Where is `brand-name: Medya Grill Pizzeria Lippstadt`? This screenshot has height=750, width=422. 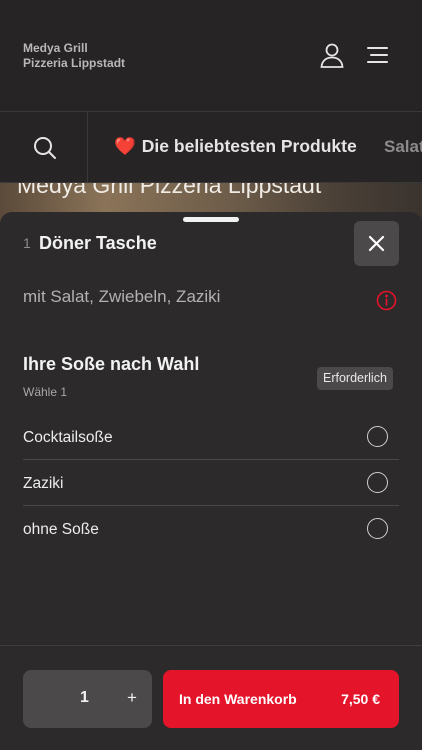
brand-name: Medya Grill Pizzeria Lippstadt is located at coordinates (74, 56).